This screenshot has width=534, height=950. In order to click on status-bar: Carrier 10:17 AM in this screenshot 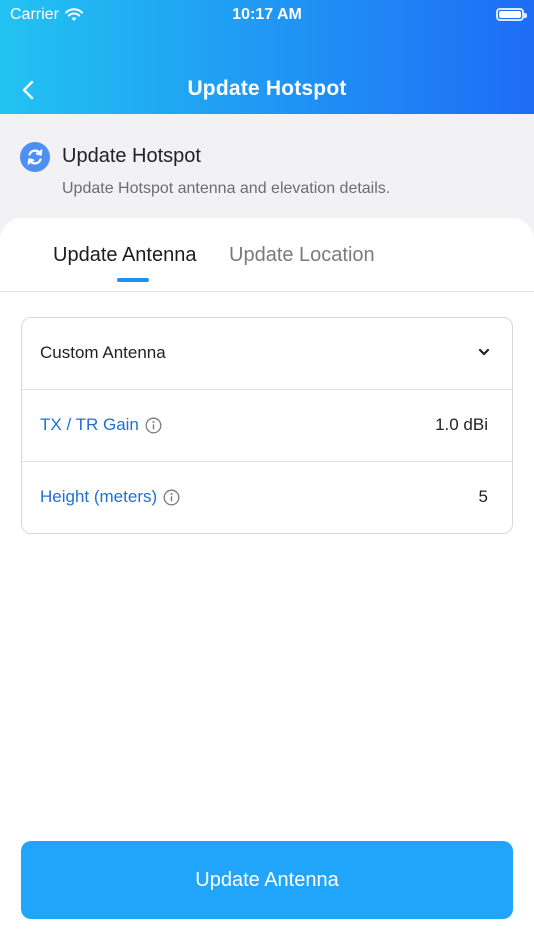, I will do `click(267, 15)`.